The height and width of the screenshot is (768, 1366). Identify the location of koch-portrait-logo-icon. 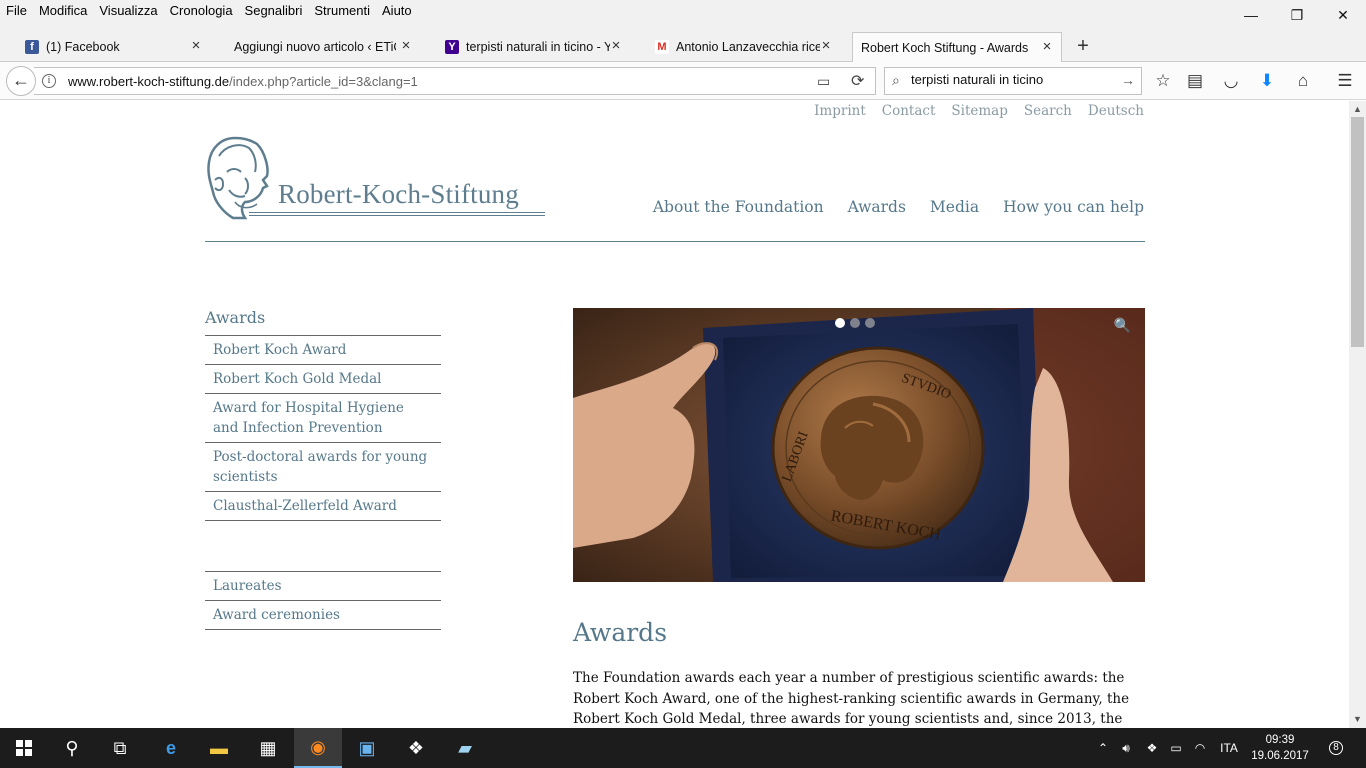
(238, 178).